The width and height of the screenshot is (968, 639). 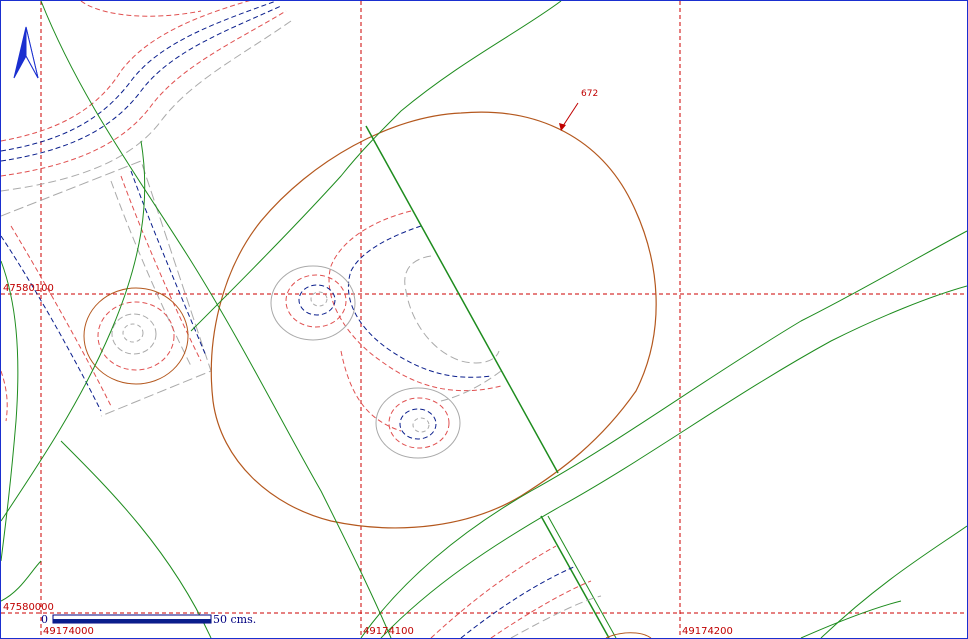 What do you see at coordinates (415, 321) in the screenshot?
I see `inner-contours` at bounding box center [415, 321].